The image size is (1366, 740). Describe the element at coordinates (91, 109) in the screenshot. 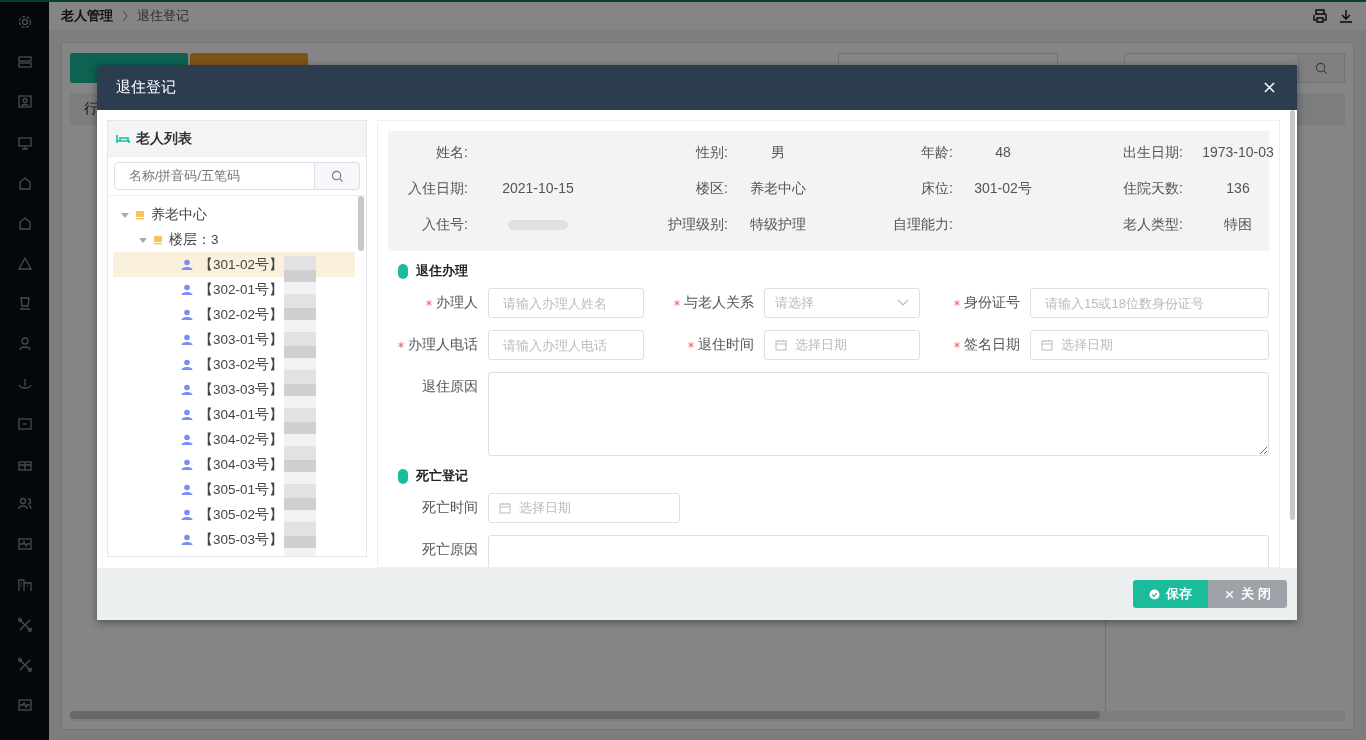

I see `column-header: 行` at that location.